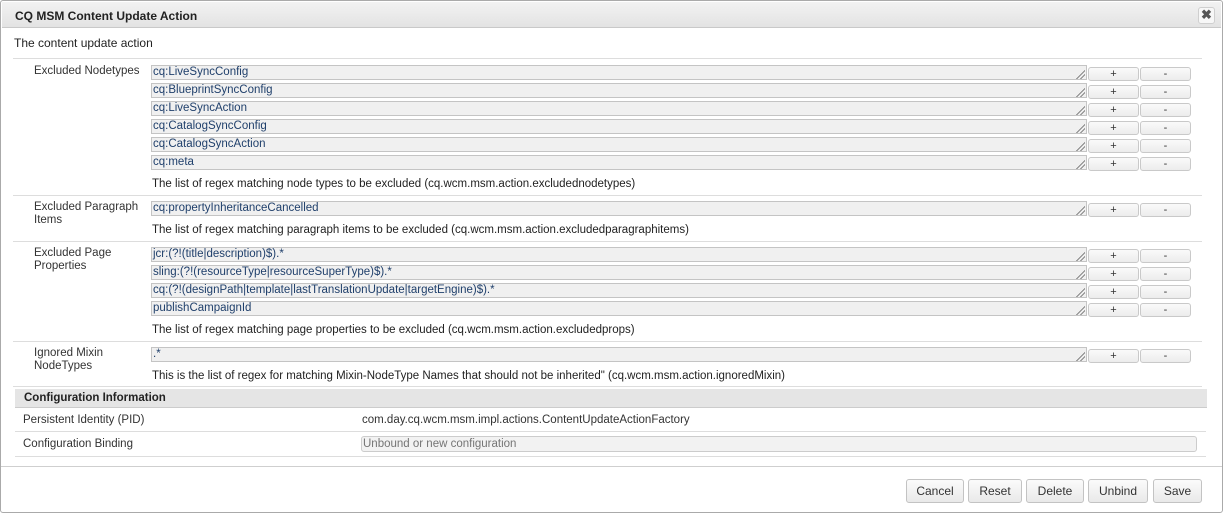 The width and height of the screenshot is (1223, 513). I want to click on excluded-paragraph-items-row: cq:propertyInheritanceCancelled + -, so click(672, 209).